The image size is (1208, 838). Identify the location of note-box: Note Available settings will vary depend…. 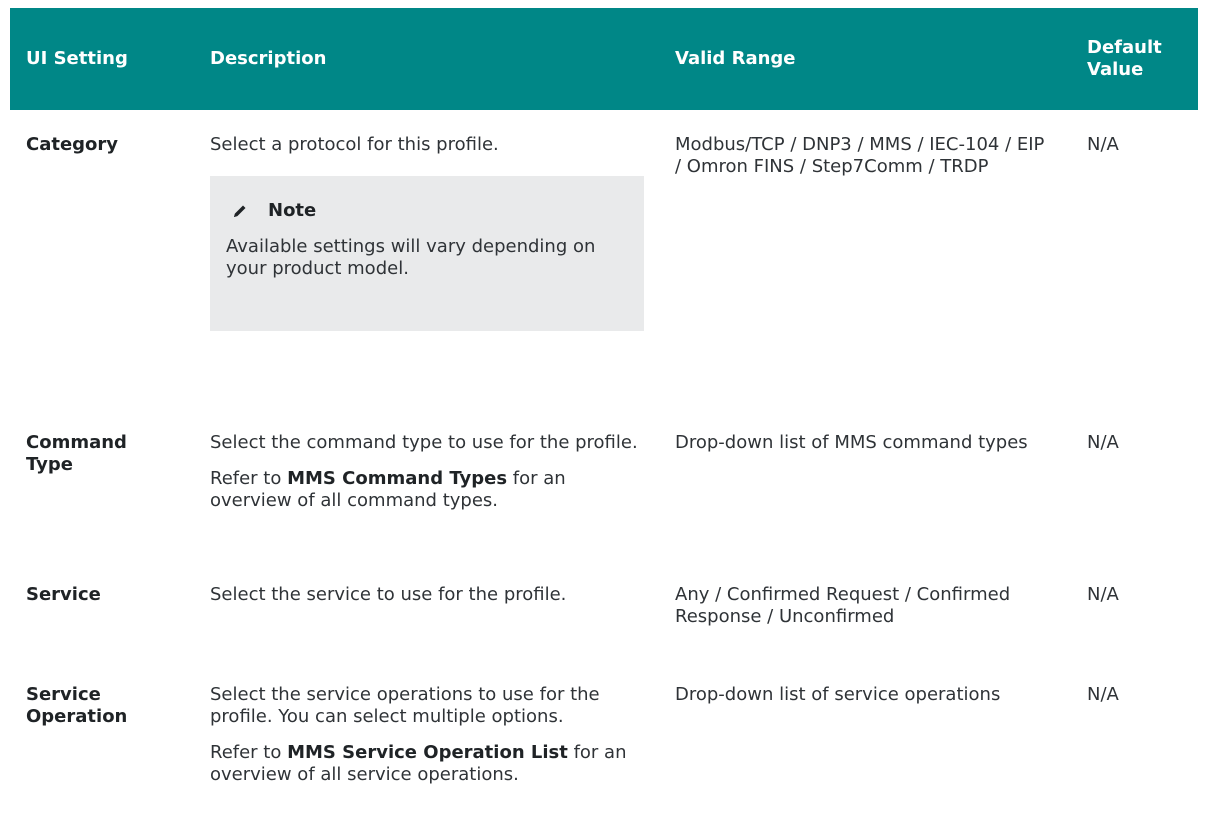
(427, 253).